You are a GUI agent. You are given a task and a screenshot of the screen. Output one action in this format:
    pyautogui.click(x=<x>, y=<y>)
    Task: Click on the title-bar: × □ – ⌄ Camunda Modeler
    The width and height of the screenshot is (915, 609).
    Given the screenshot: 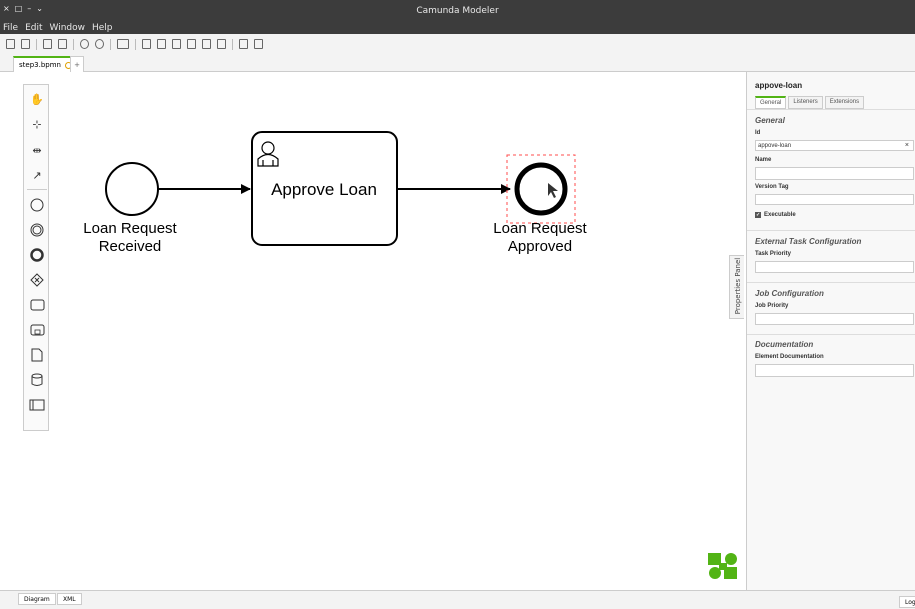 What is the action you would take?
    pyautogui.click(x=457, y=11)
    